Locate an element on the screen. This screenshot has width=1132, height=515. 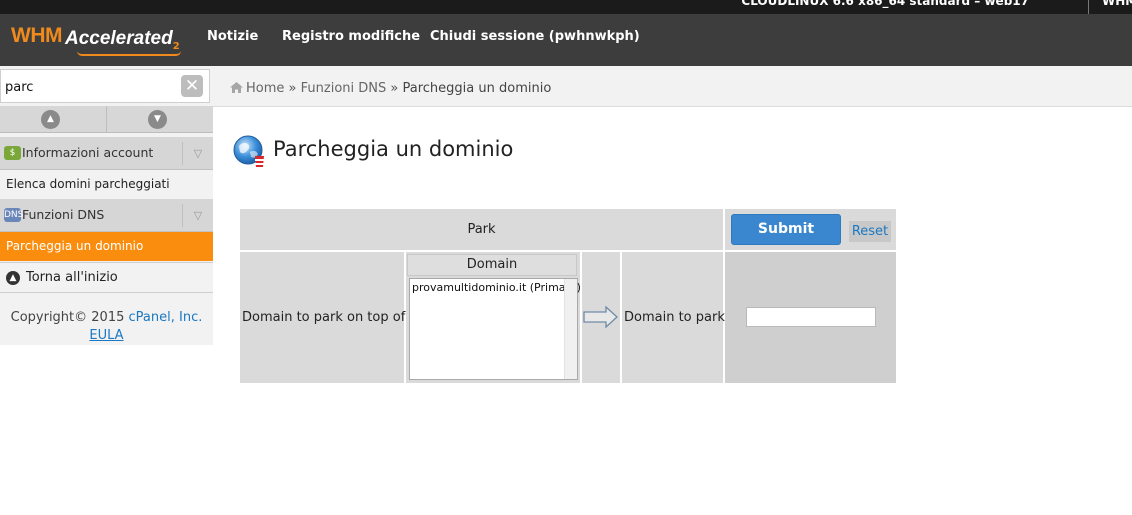
nav-changelog: Registro modifiche is located at coordinates (351, 36).